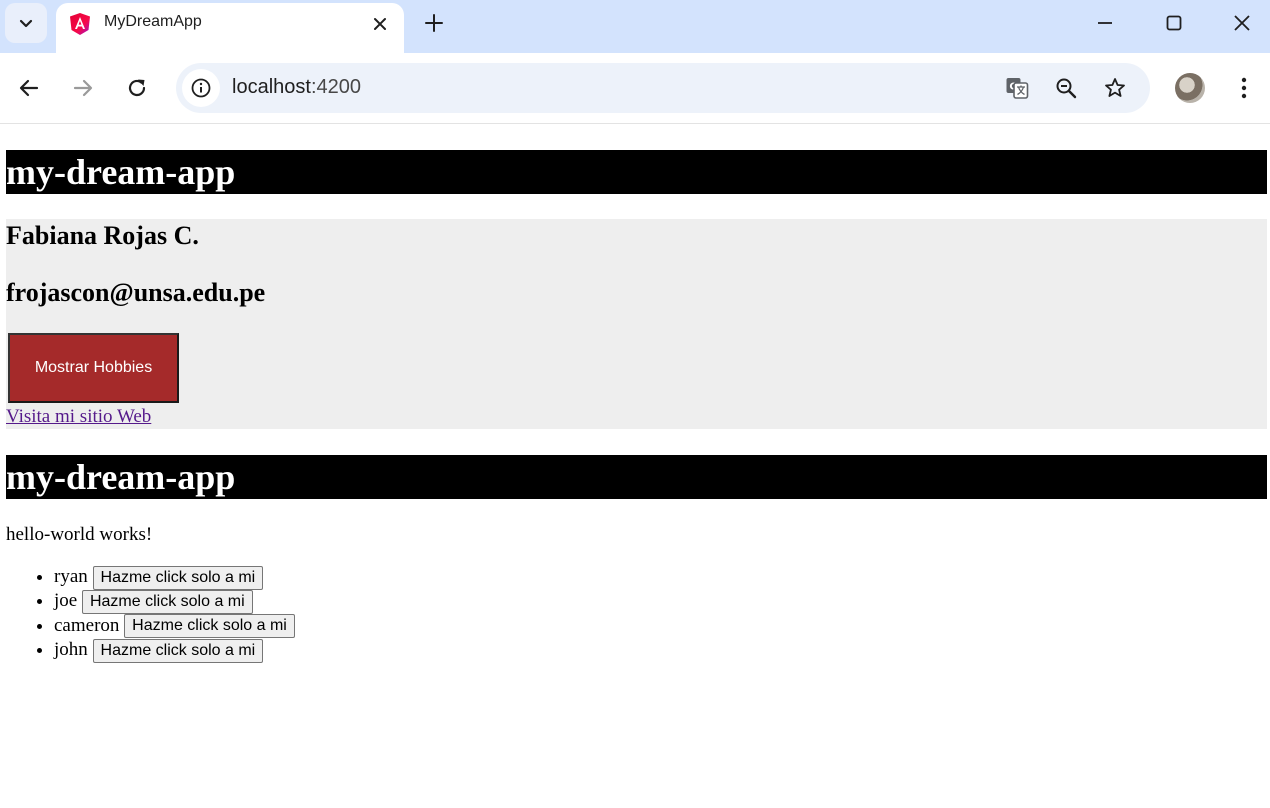 The image size is (1270, 808). Describe the element at coordinates (663, 88) in the screenshot. I see `address-bar: localhost:4200 G` at that location.